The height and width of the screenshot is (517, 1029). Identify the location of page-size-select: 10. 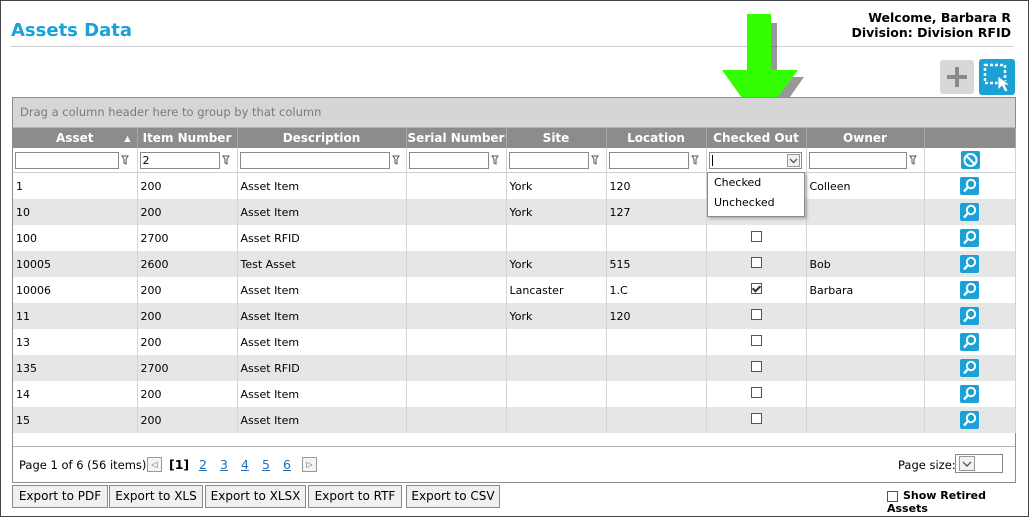
(979, 463).